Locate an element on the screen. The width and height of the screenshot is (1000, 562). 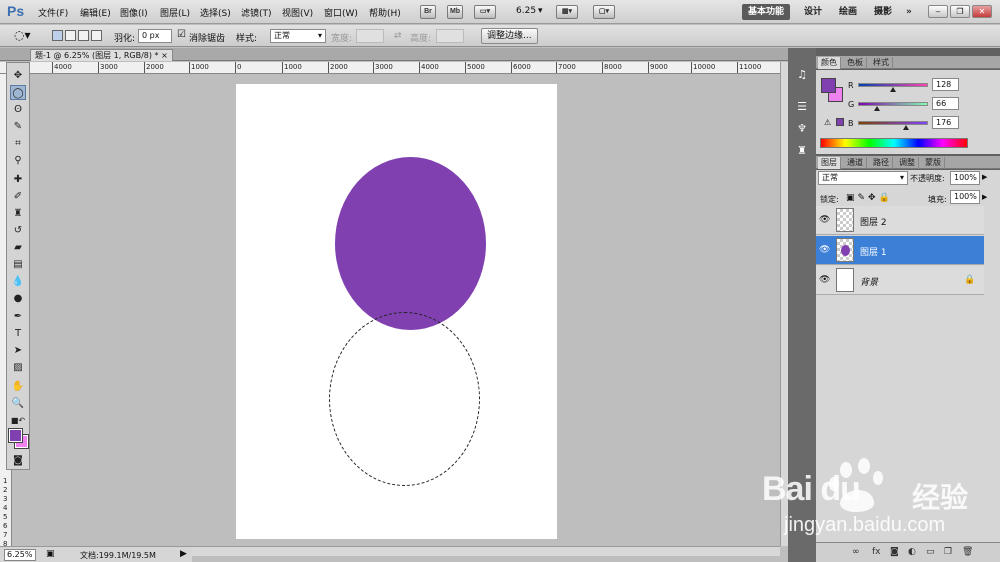
new-selection-icon is located at coordinates (57, 35).